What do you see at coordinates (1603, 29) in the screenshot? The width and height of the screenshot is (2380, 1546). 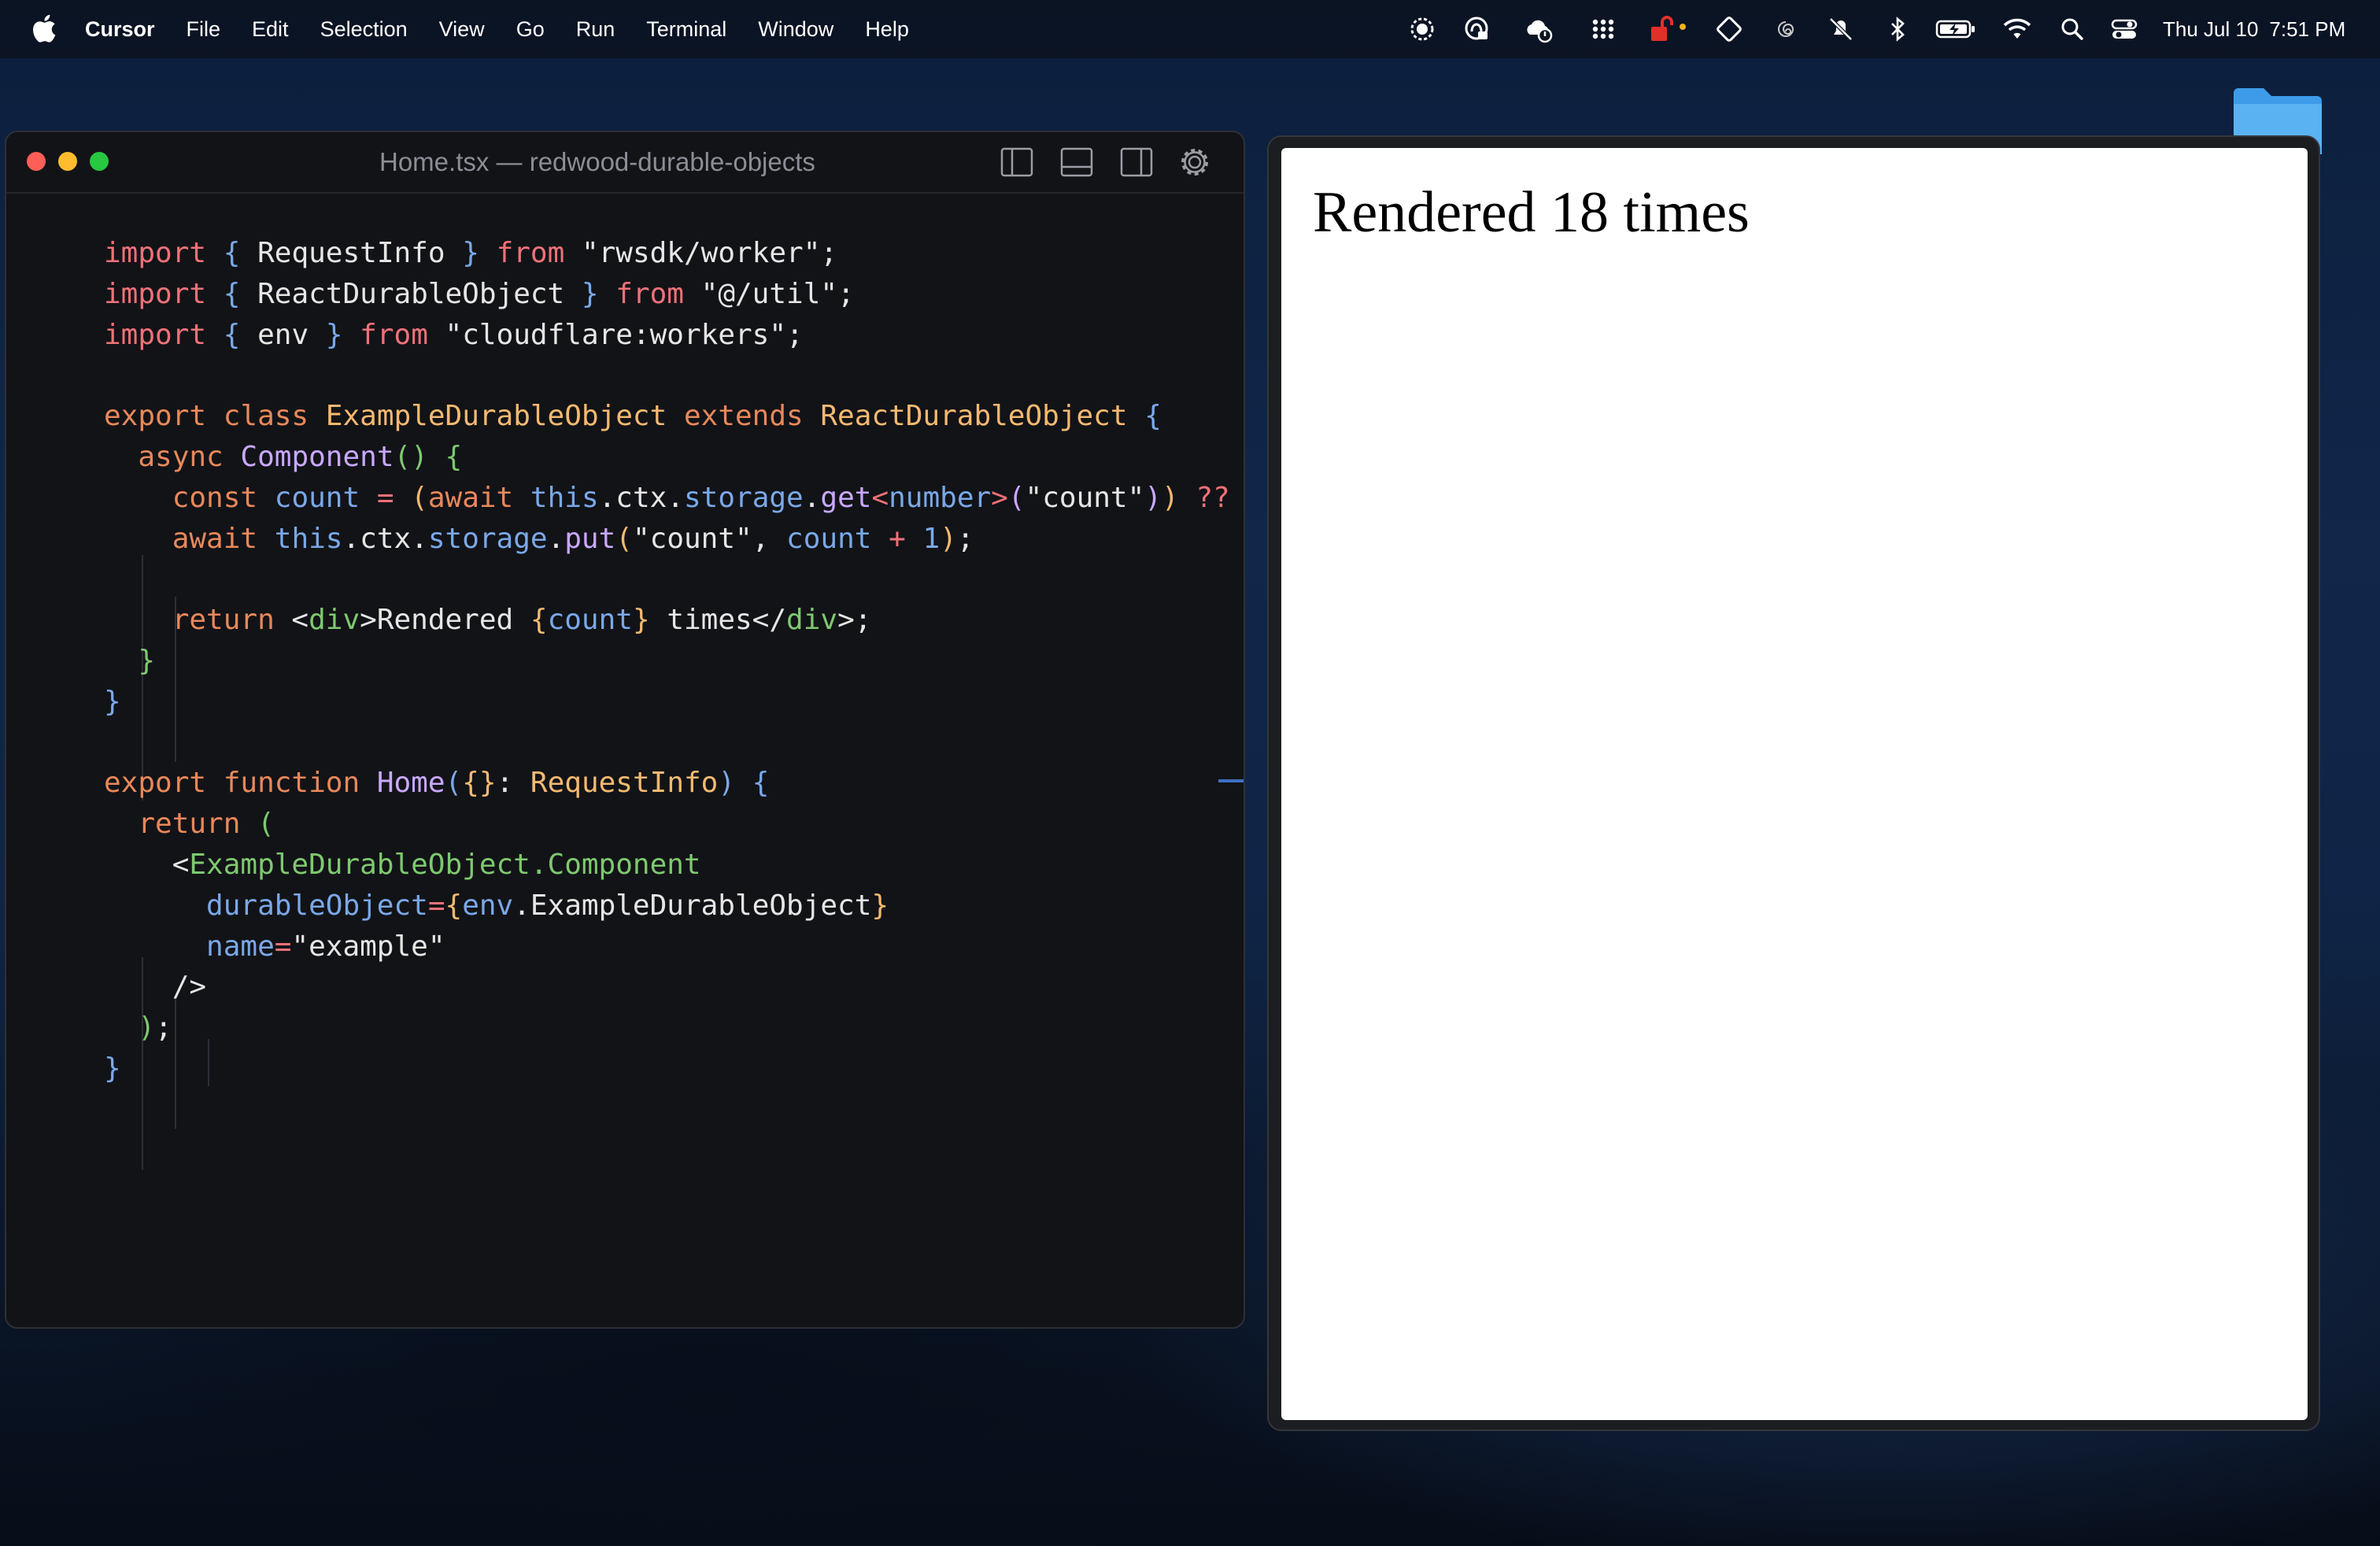 I see `grid-dots-icon` at bounding box center [1603, 29].